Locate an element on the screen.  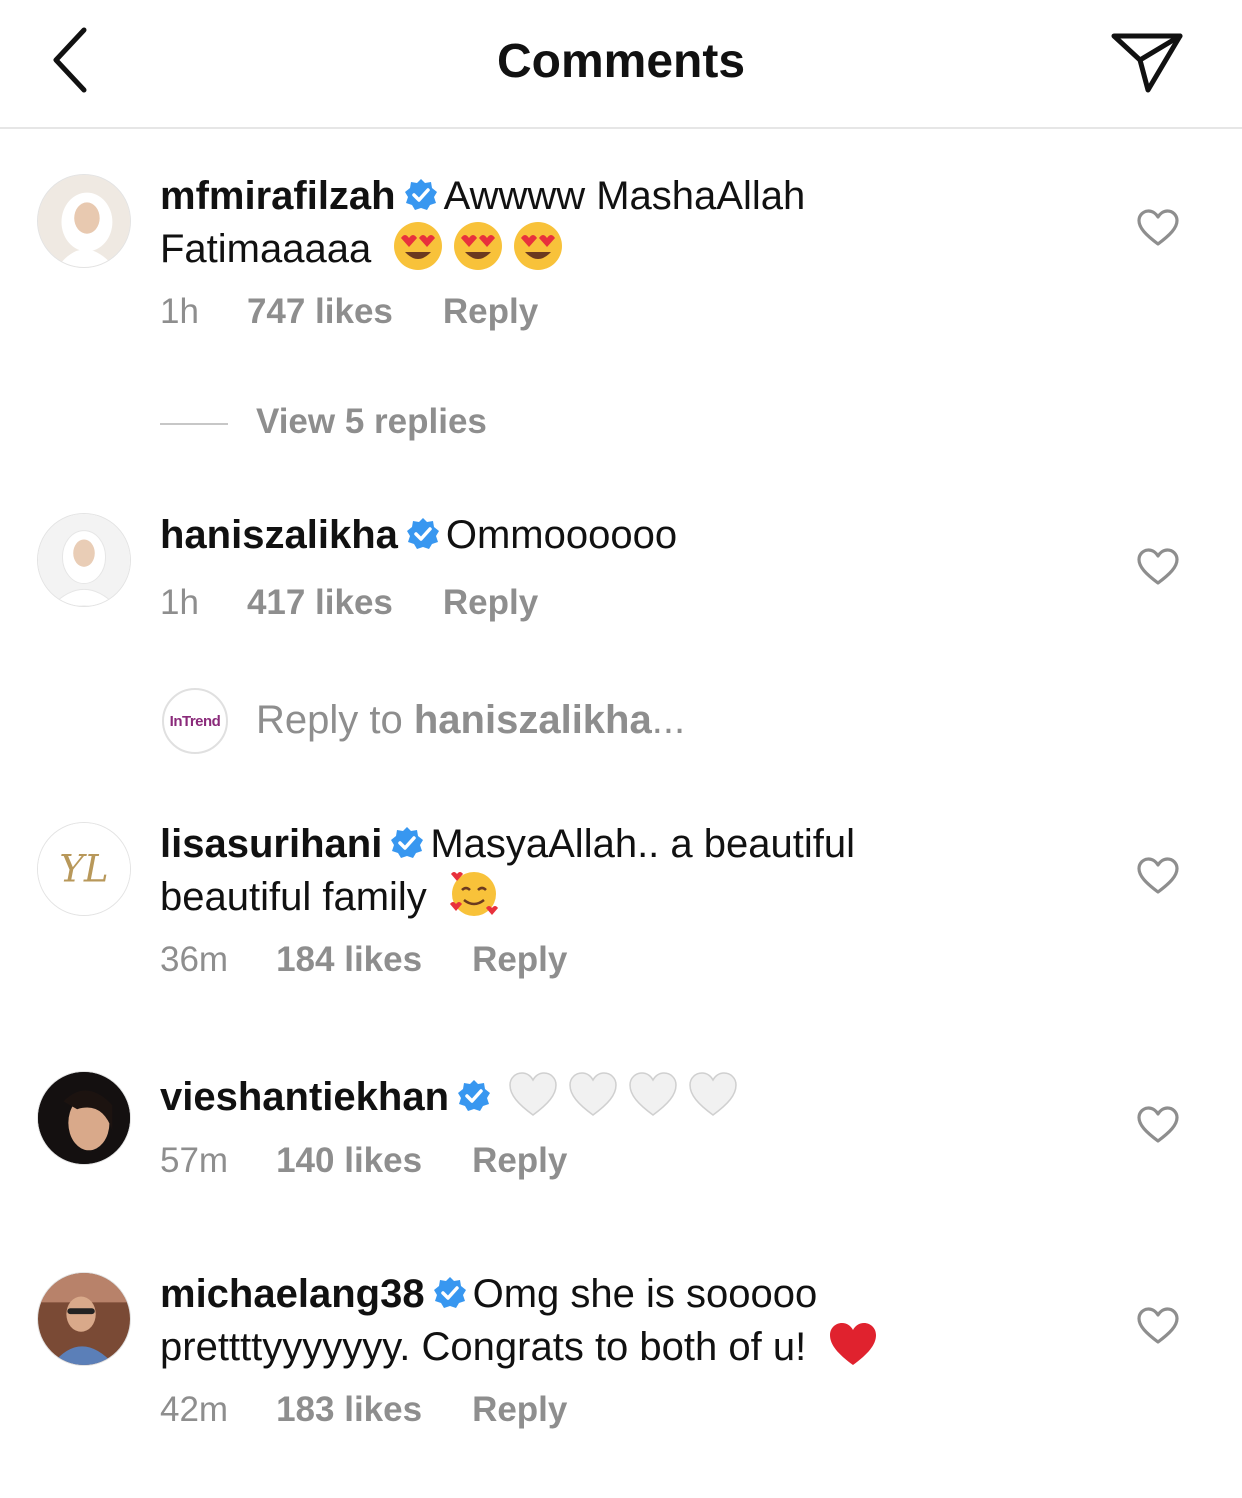
comment-timestamp: 42m is located at coordinates (194, 1409).